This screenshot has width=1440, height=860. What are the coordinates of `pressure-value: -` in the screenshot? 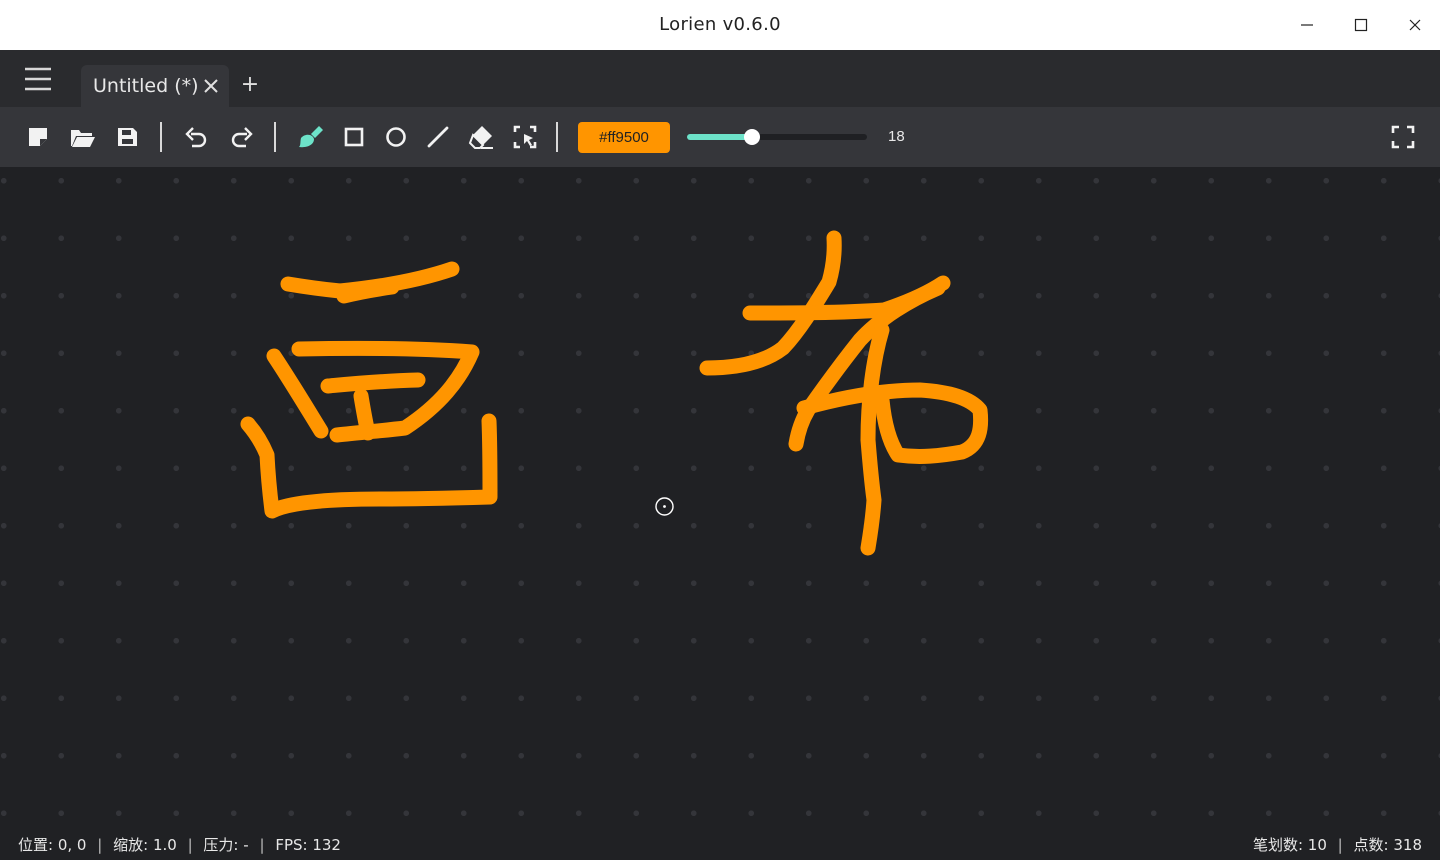 It's located at (246, 845).